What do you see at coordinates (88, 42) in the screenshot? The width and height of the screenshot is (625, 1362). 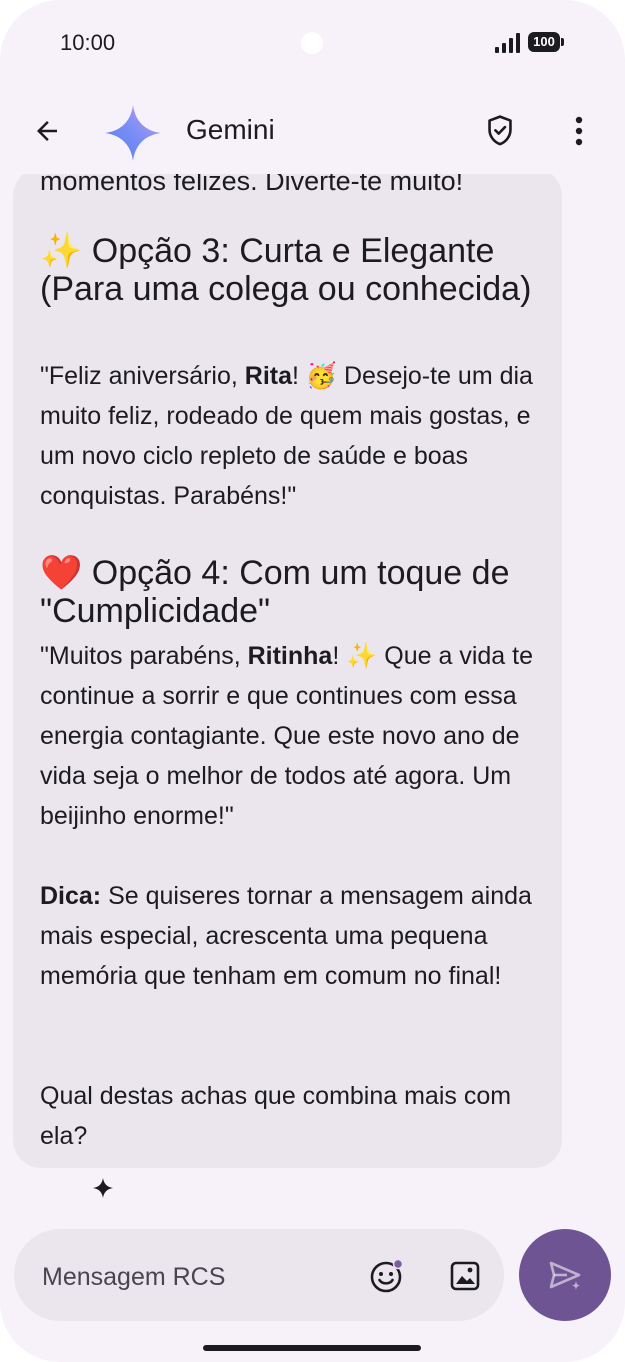 I see `status-time: 10:00` at bounding box center [88, 42].